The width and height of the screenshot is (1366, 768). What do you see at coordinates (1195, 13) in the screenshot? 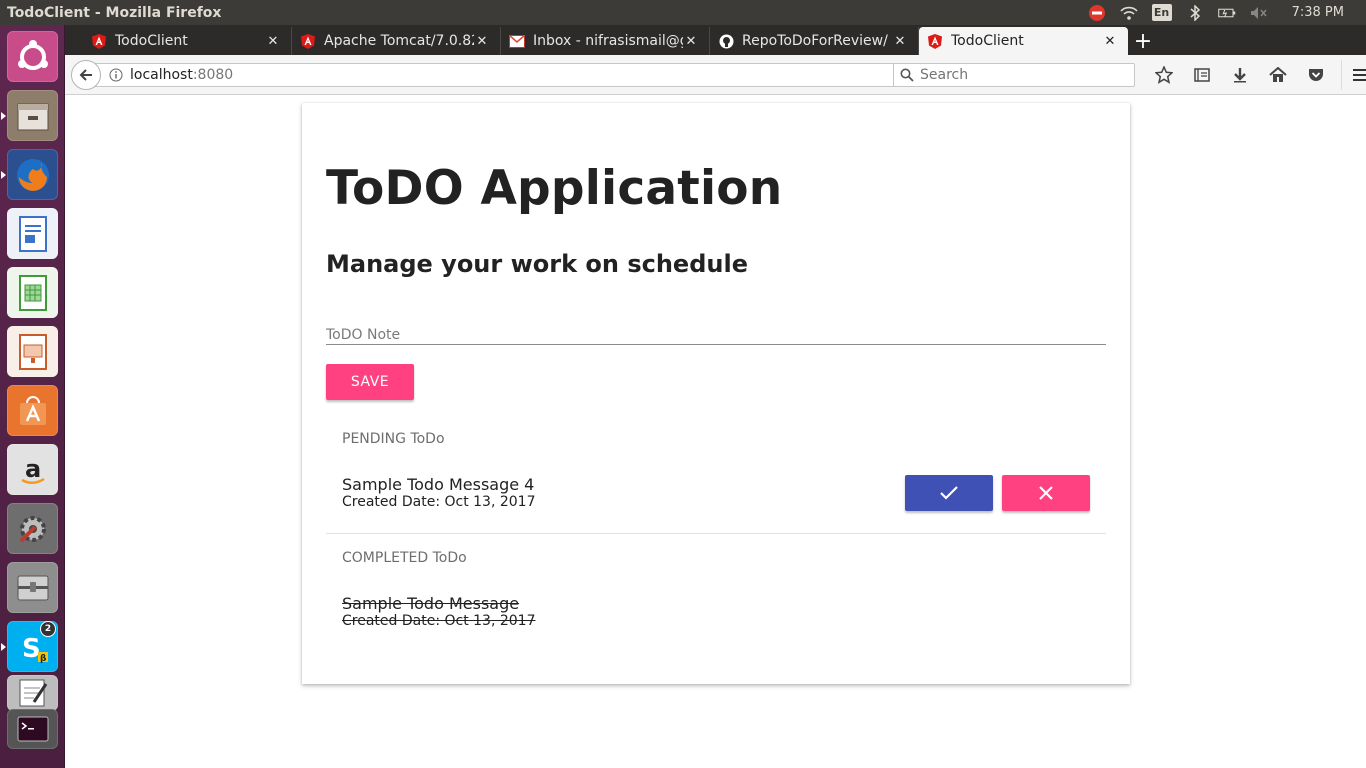
I see `bluetooth-icon` at bounding box center [1195, 13].